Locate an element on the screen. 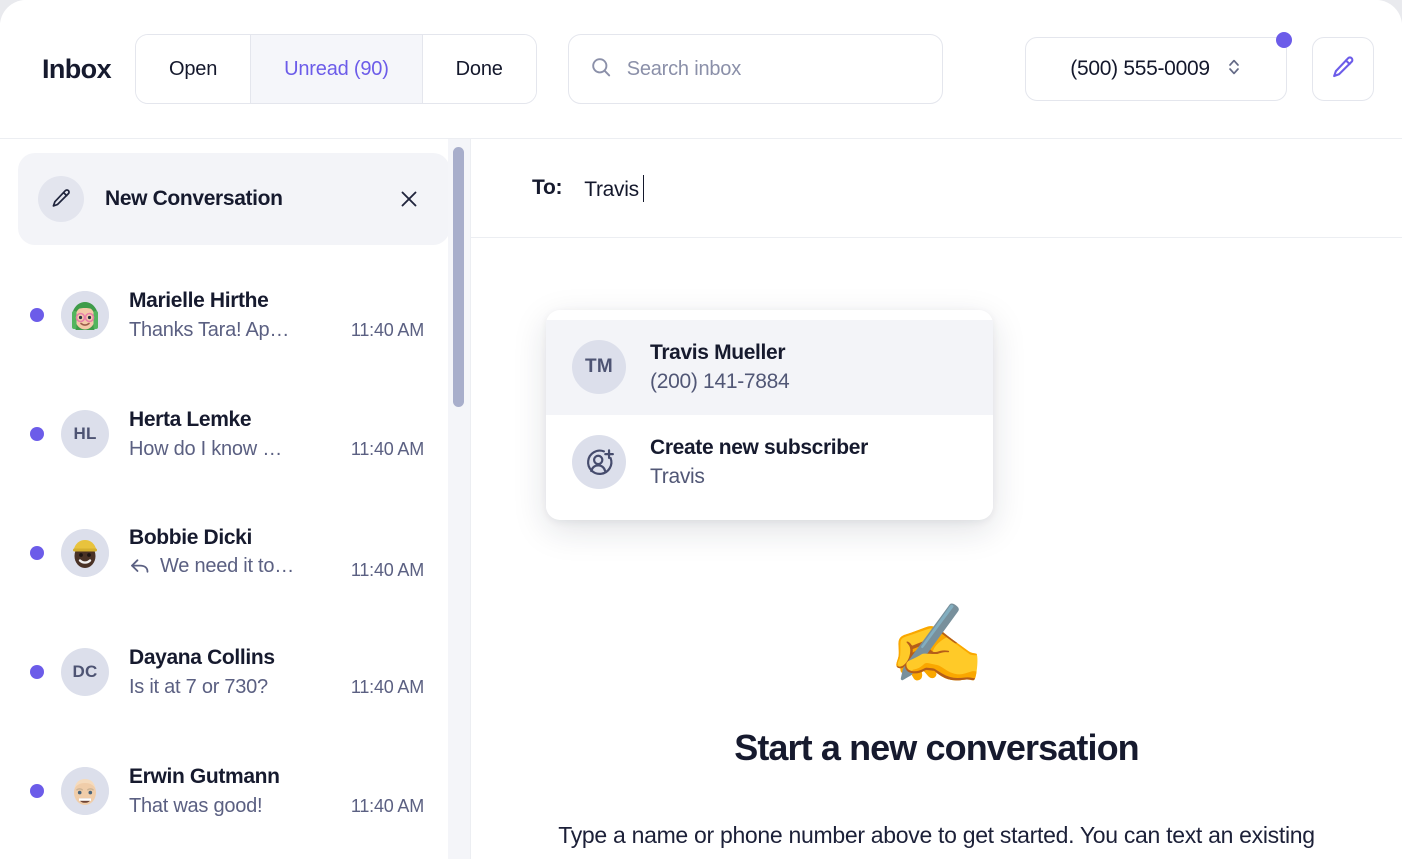  conversation-meta: Is it at 7 or 730? 11:40 AM is located at coordinates (276, 687).